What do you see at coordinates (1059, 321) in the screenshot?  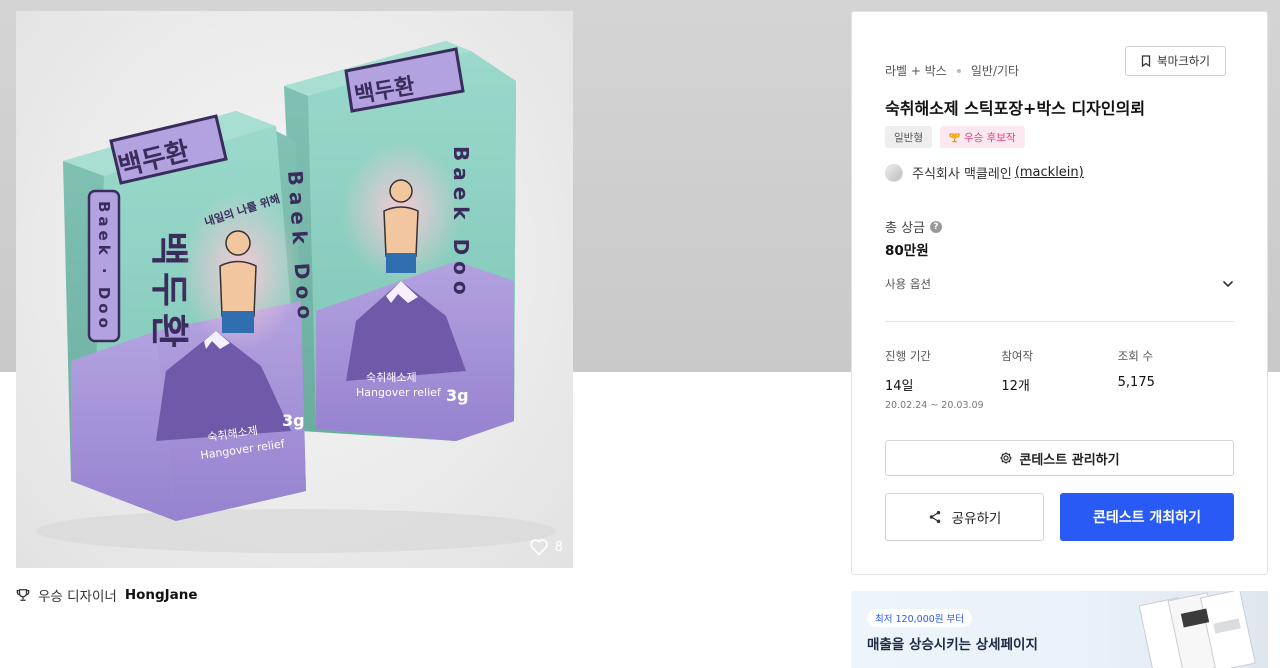 I see `divider` at bounding box center [1059, 321].